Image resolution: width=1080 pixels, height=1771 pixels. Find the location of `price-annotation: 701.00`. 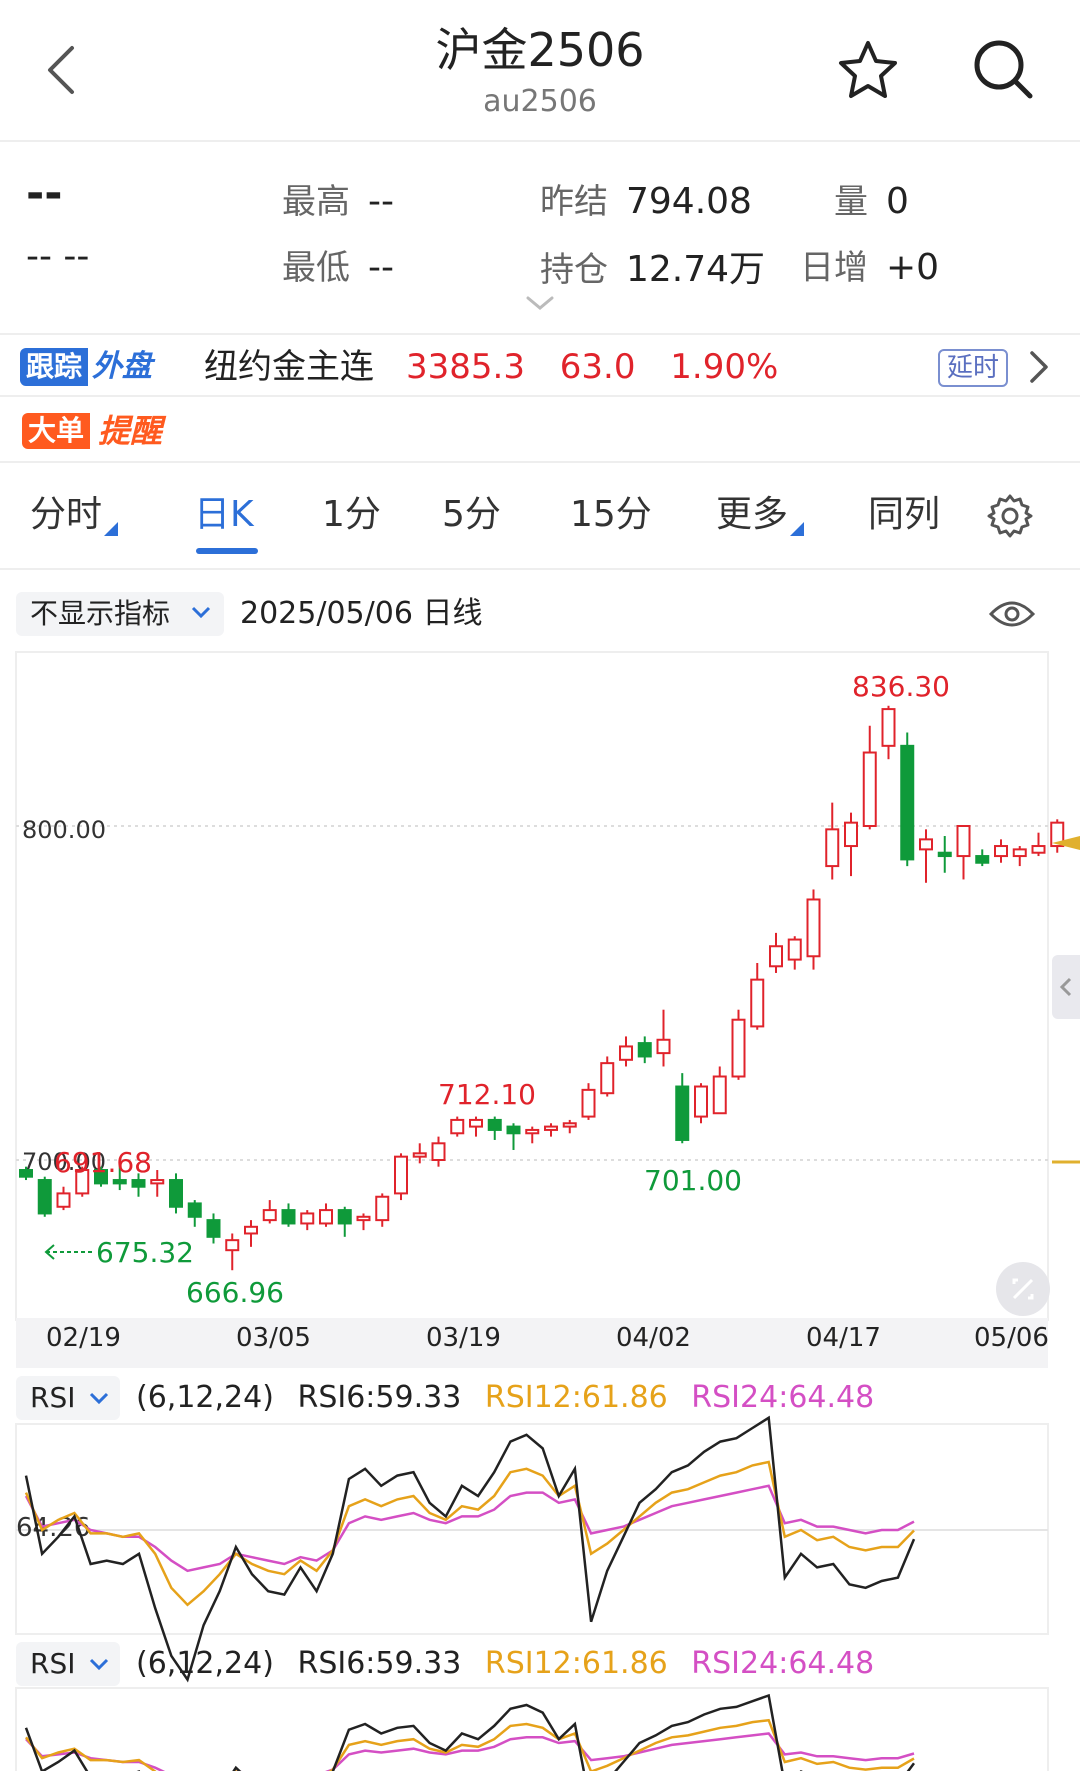

price-annotation: 701.00 is located at coordinates (693, 1180).